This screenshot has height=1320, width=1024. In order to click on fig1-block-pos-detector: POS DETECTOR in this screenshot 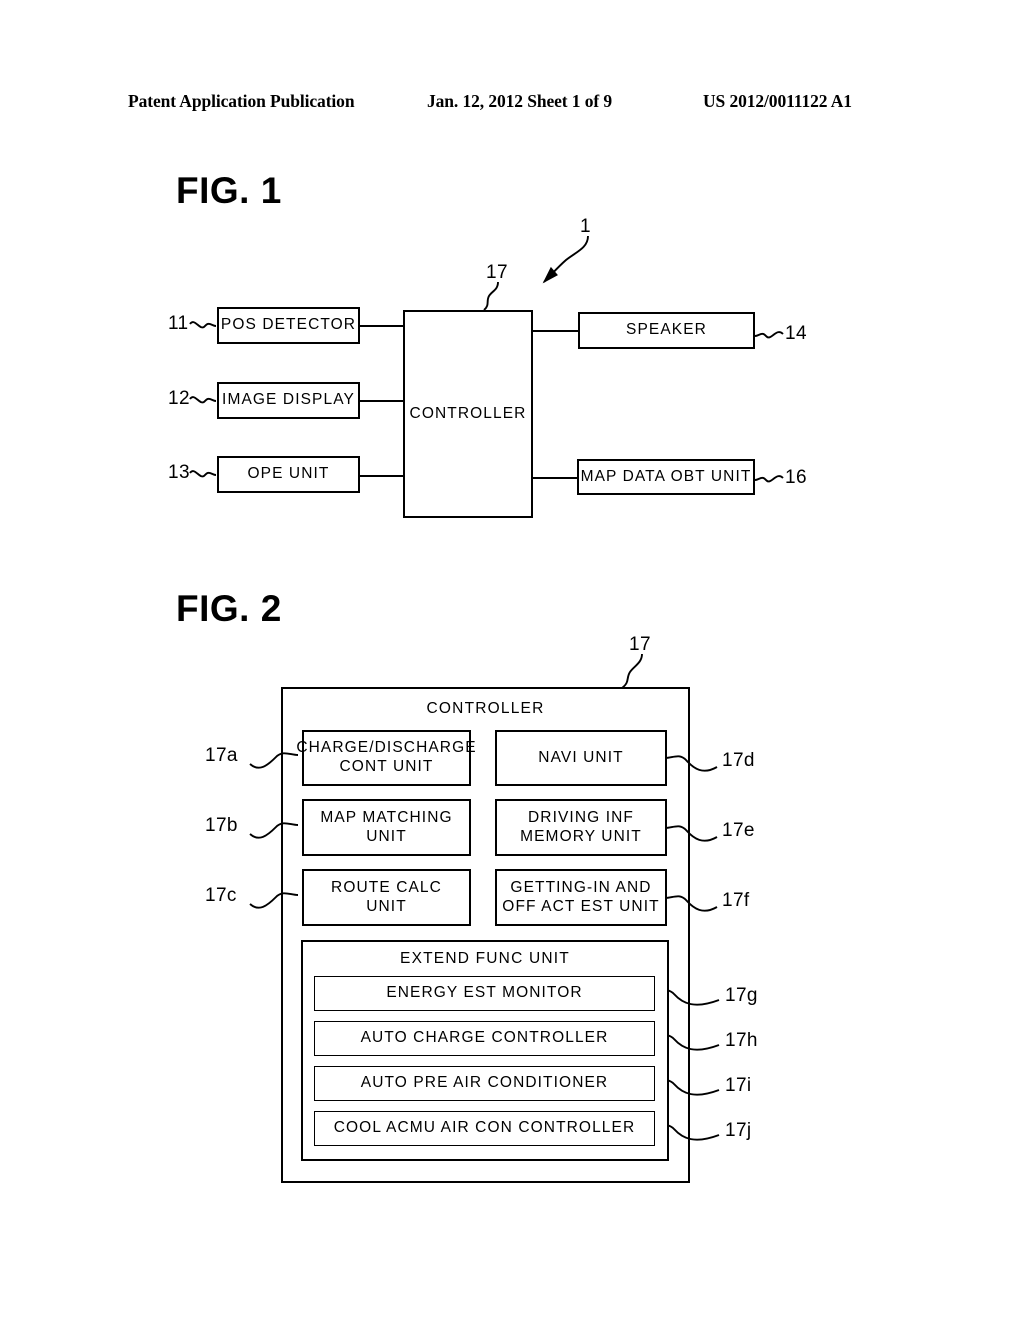, I will do `click(288, 325)`.